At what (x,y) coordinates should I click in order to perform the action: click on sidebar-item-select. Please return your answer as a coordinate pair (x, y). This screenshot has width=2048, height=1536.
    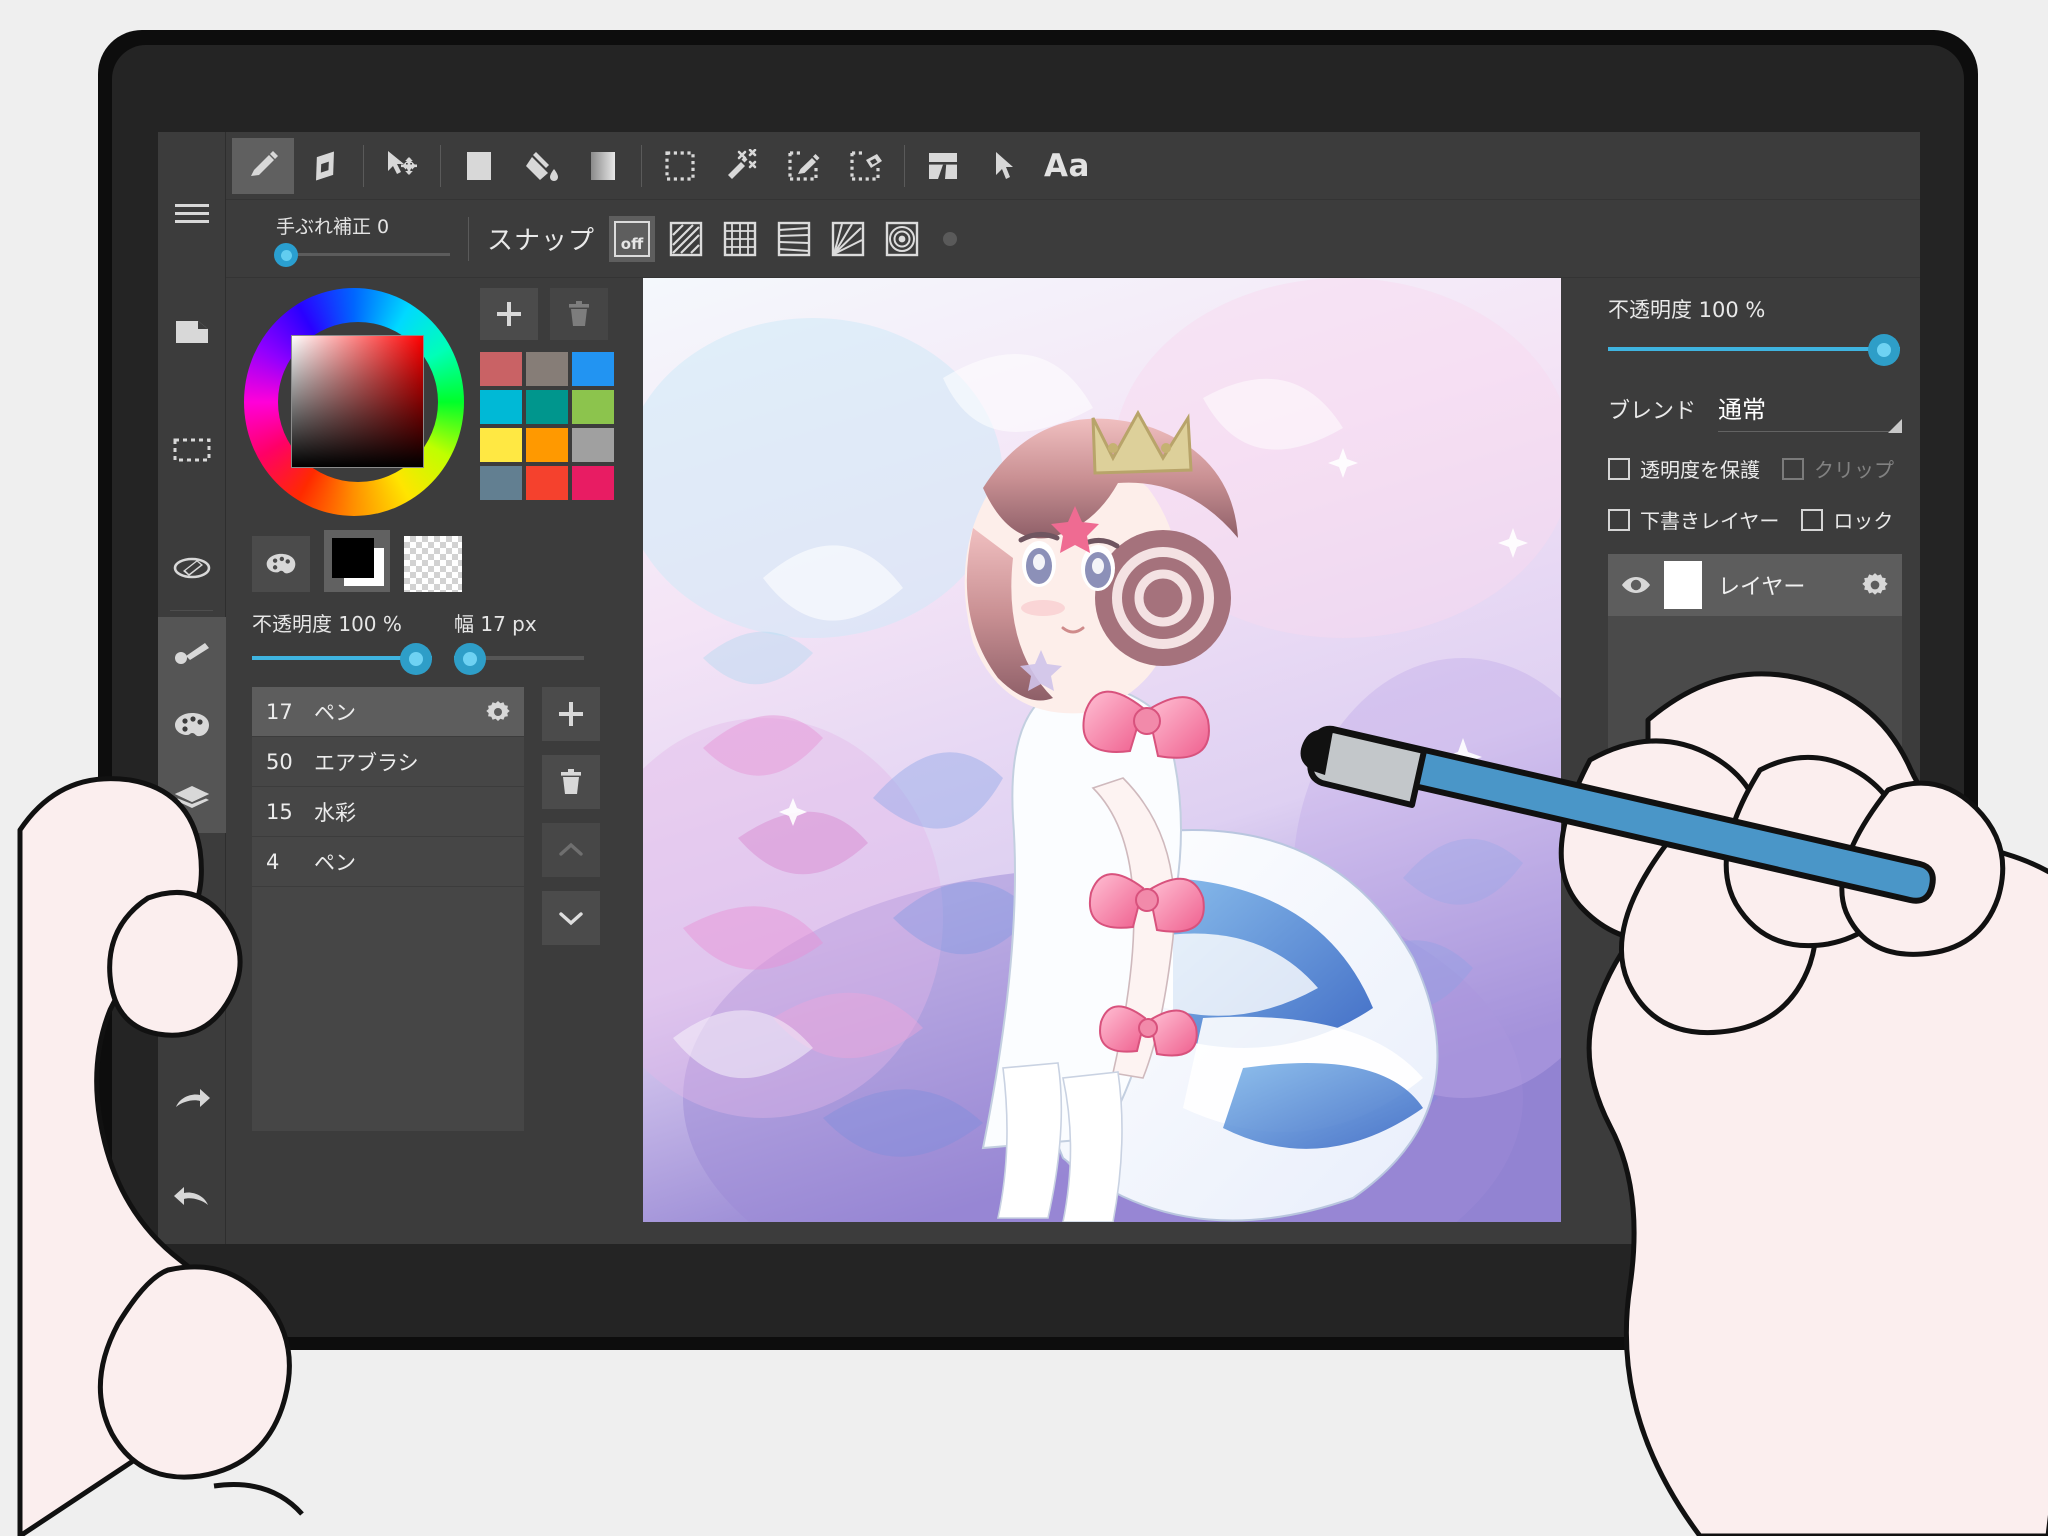
    Looking at the image, I should click on (192, 450).